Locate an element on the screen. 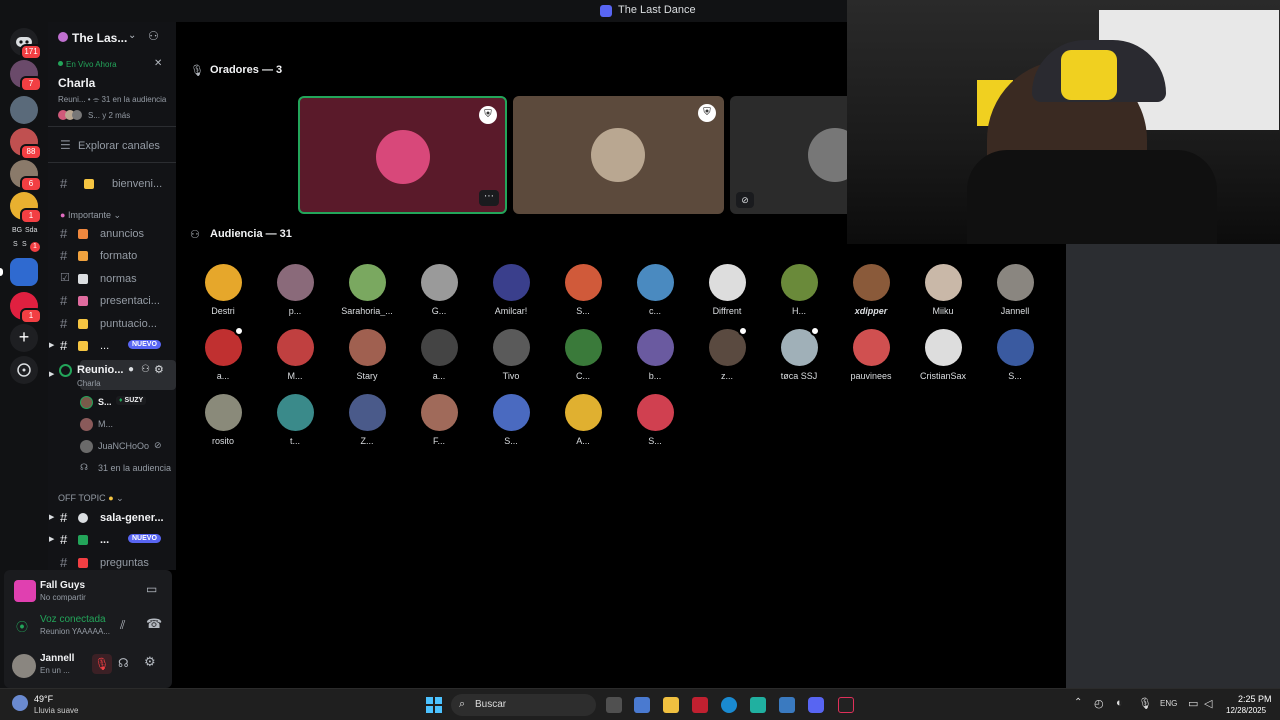  audience-member: Jannell is located at coordinates (1015, 290).